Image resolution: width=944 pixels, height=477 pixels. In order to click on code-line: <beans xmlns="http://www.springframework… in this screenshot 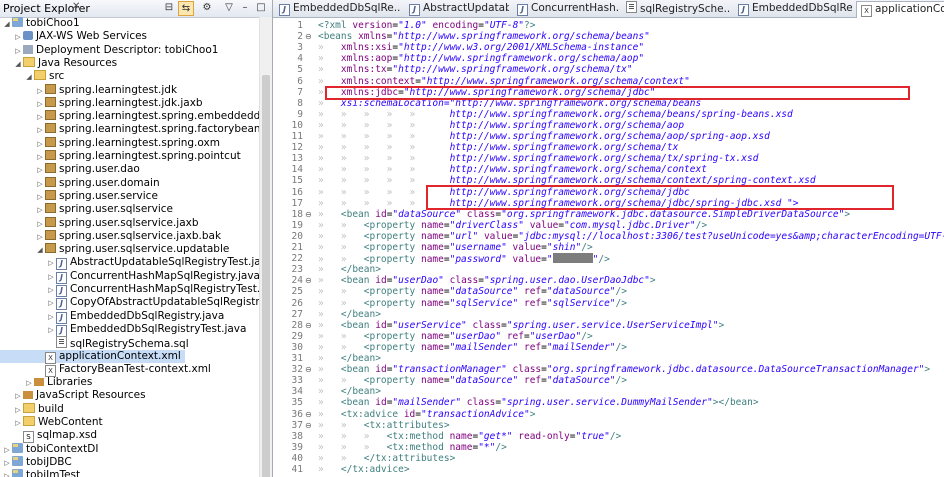, I will do `click(484, 36)`.